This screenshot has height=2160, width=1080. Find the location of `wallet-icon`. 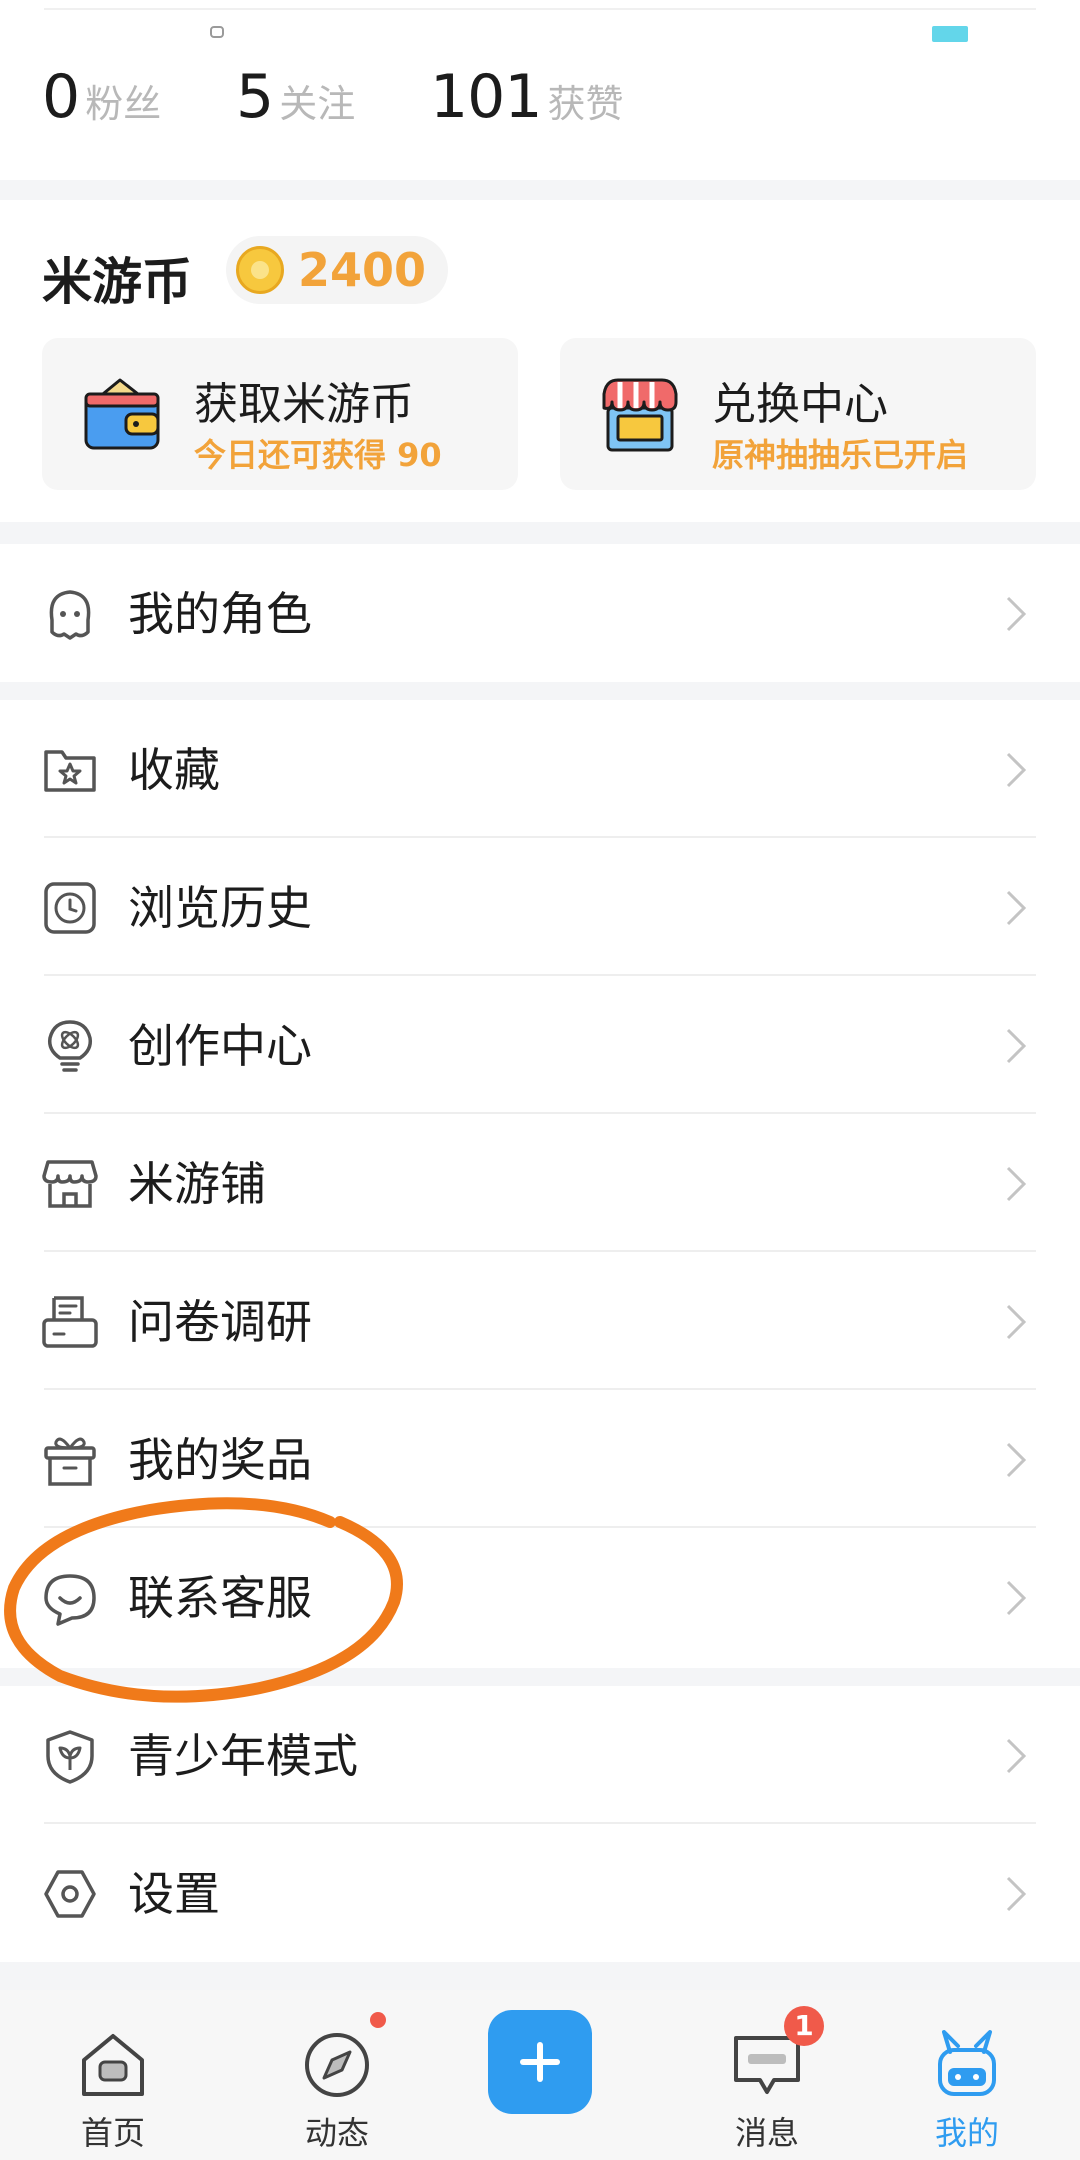

wallet-icon is located at coordinates (122, 414).